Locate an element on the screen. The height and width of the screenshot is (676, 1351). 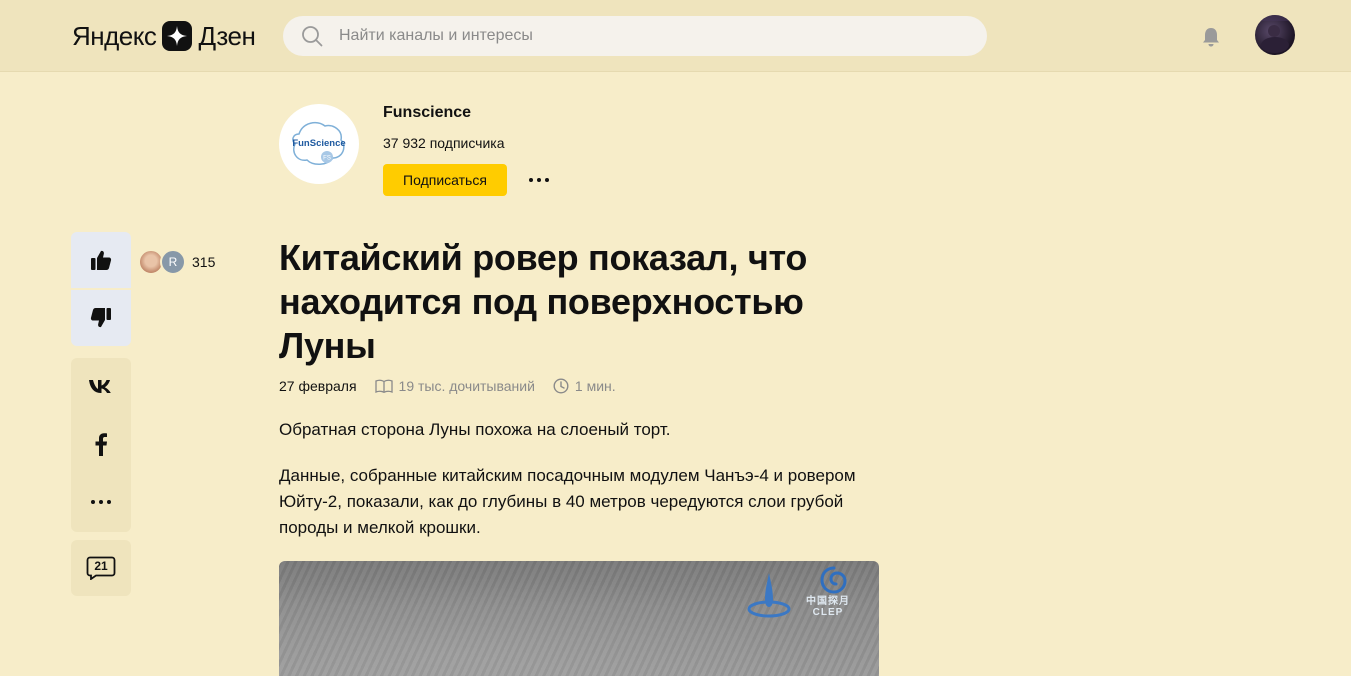
share-panel is located at coordinates (101, 445).